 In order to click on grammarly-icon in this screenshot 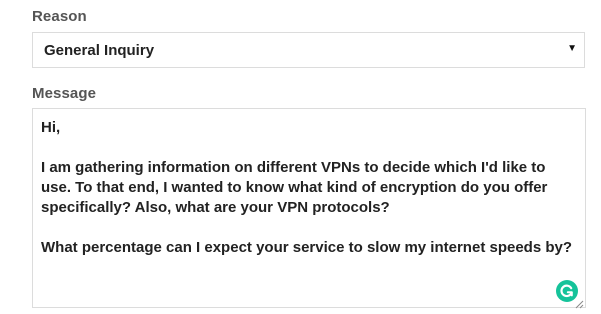, I will do `click(567, 291)`.